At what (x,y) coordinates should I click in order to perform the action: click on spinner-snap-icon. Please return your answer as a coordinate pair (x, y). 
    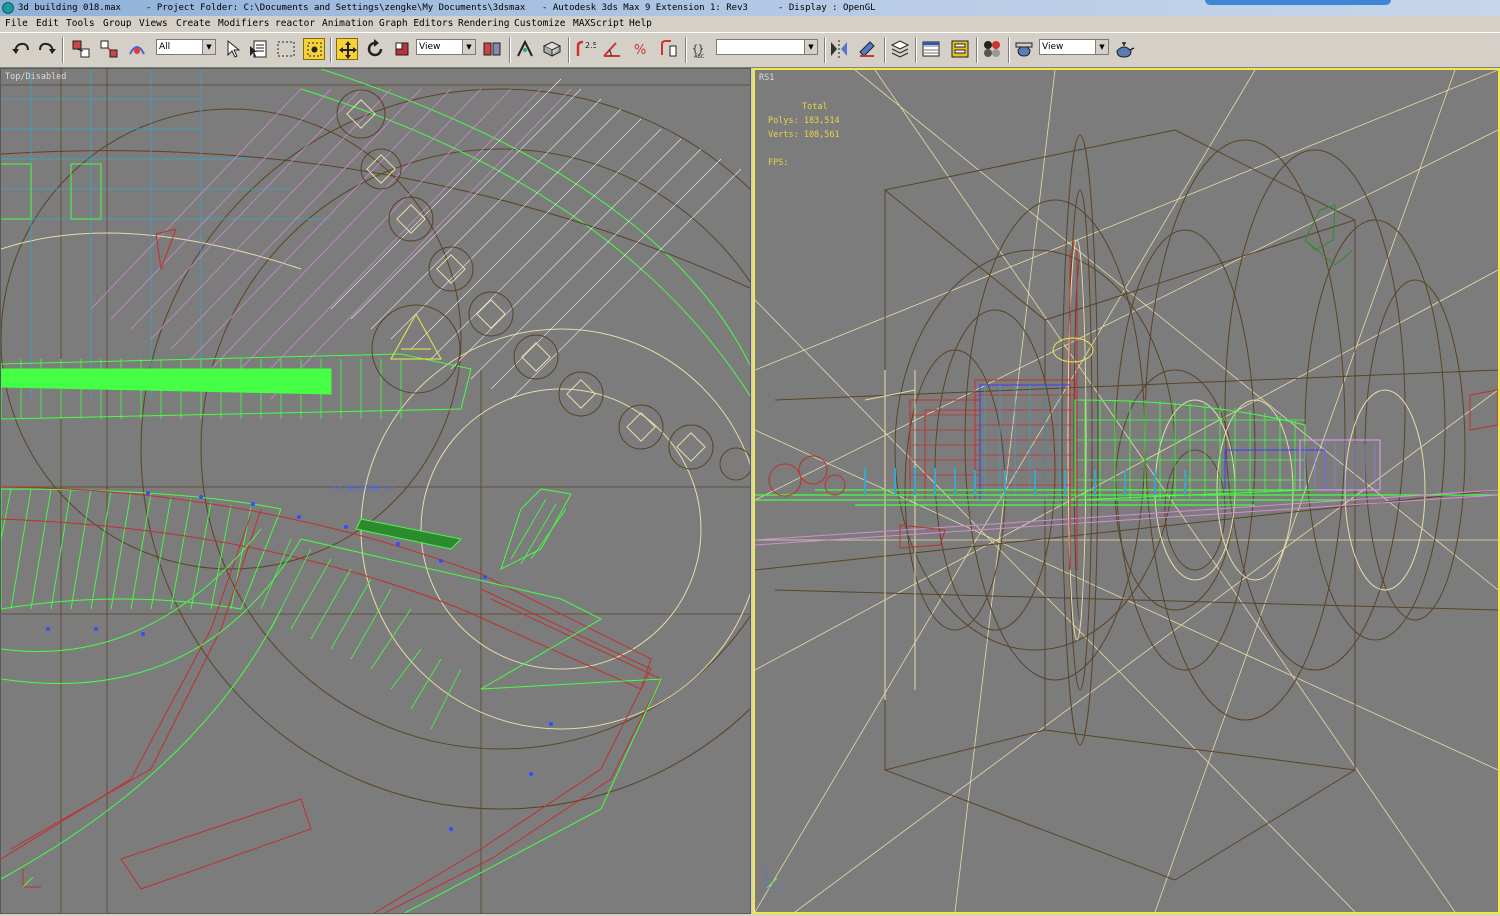
    Looking at the image, I should click on (668, 49).